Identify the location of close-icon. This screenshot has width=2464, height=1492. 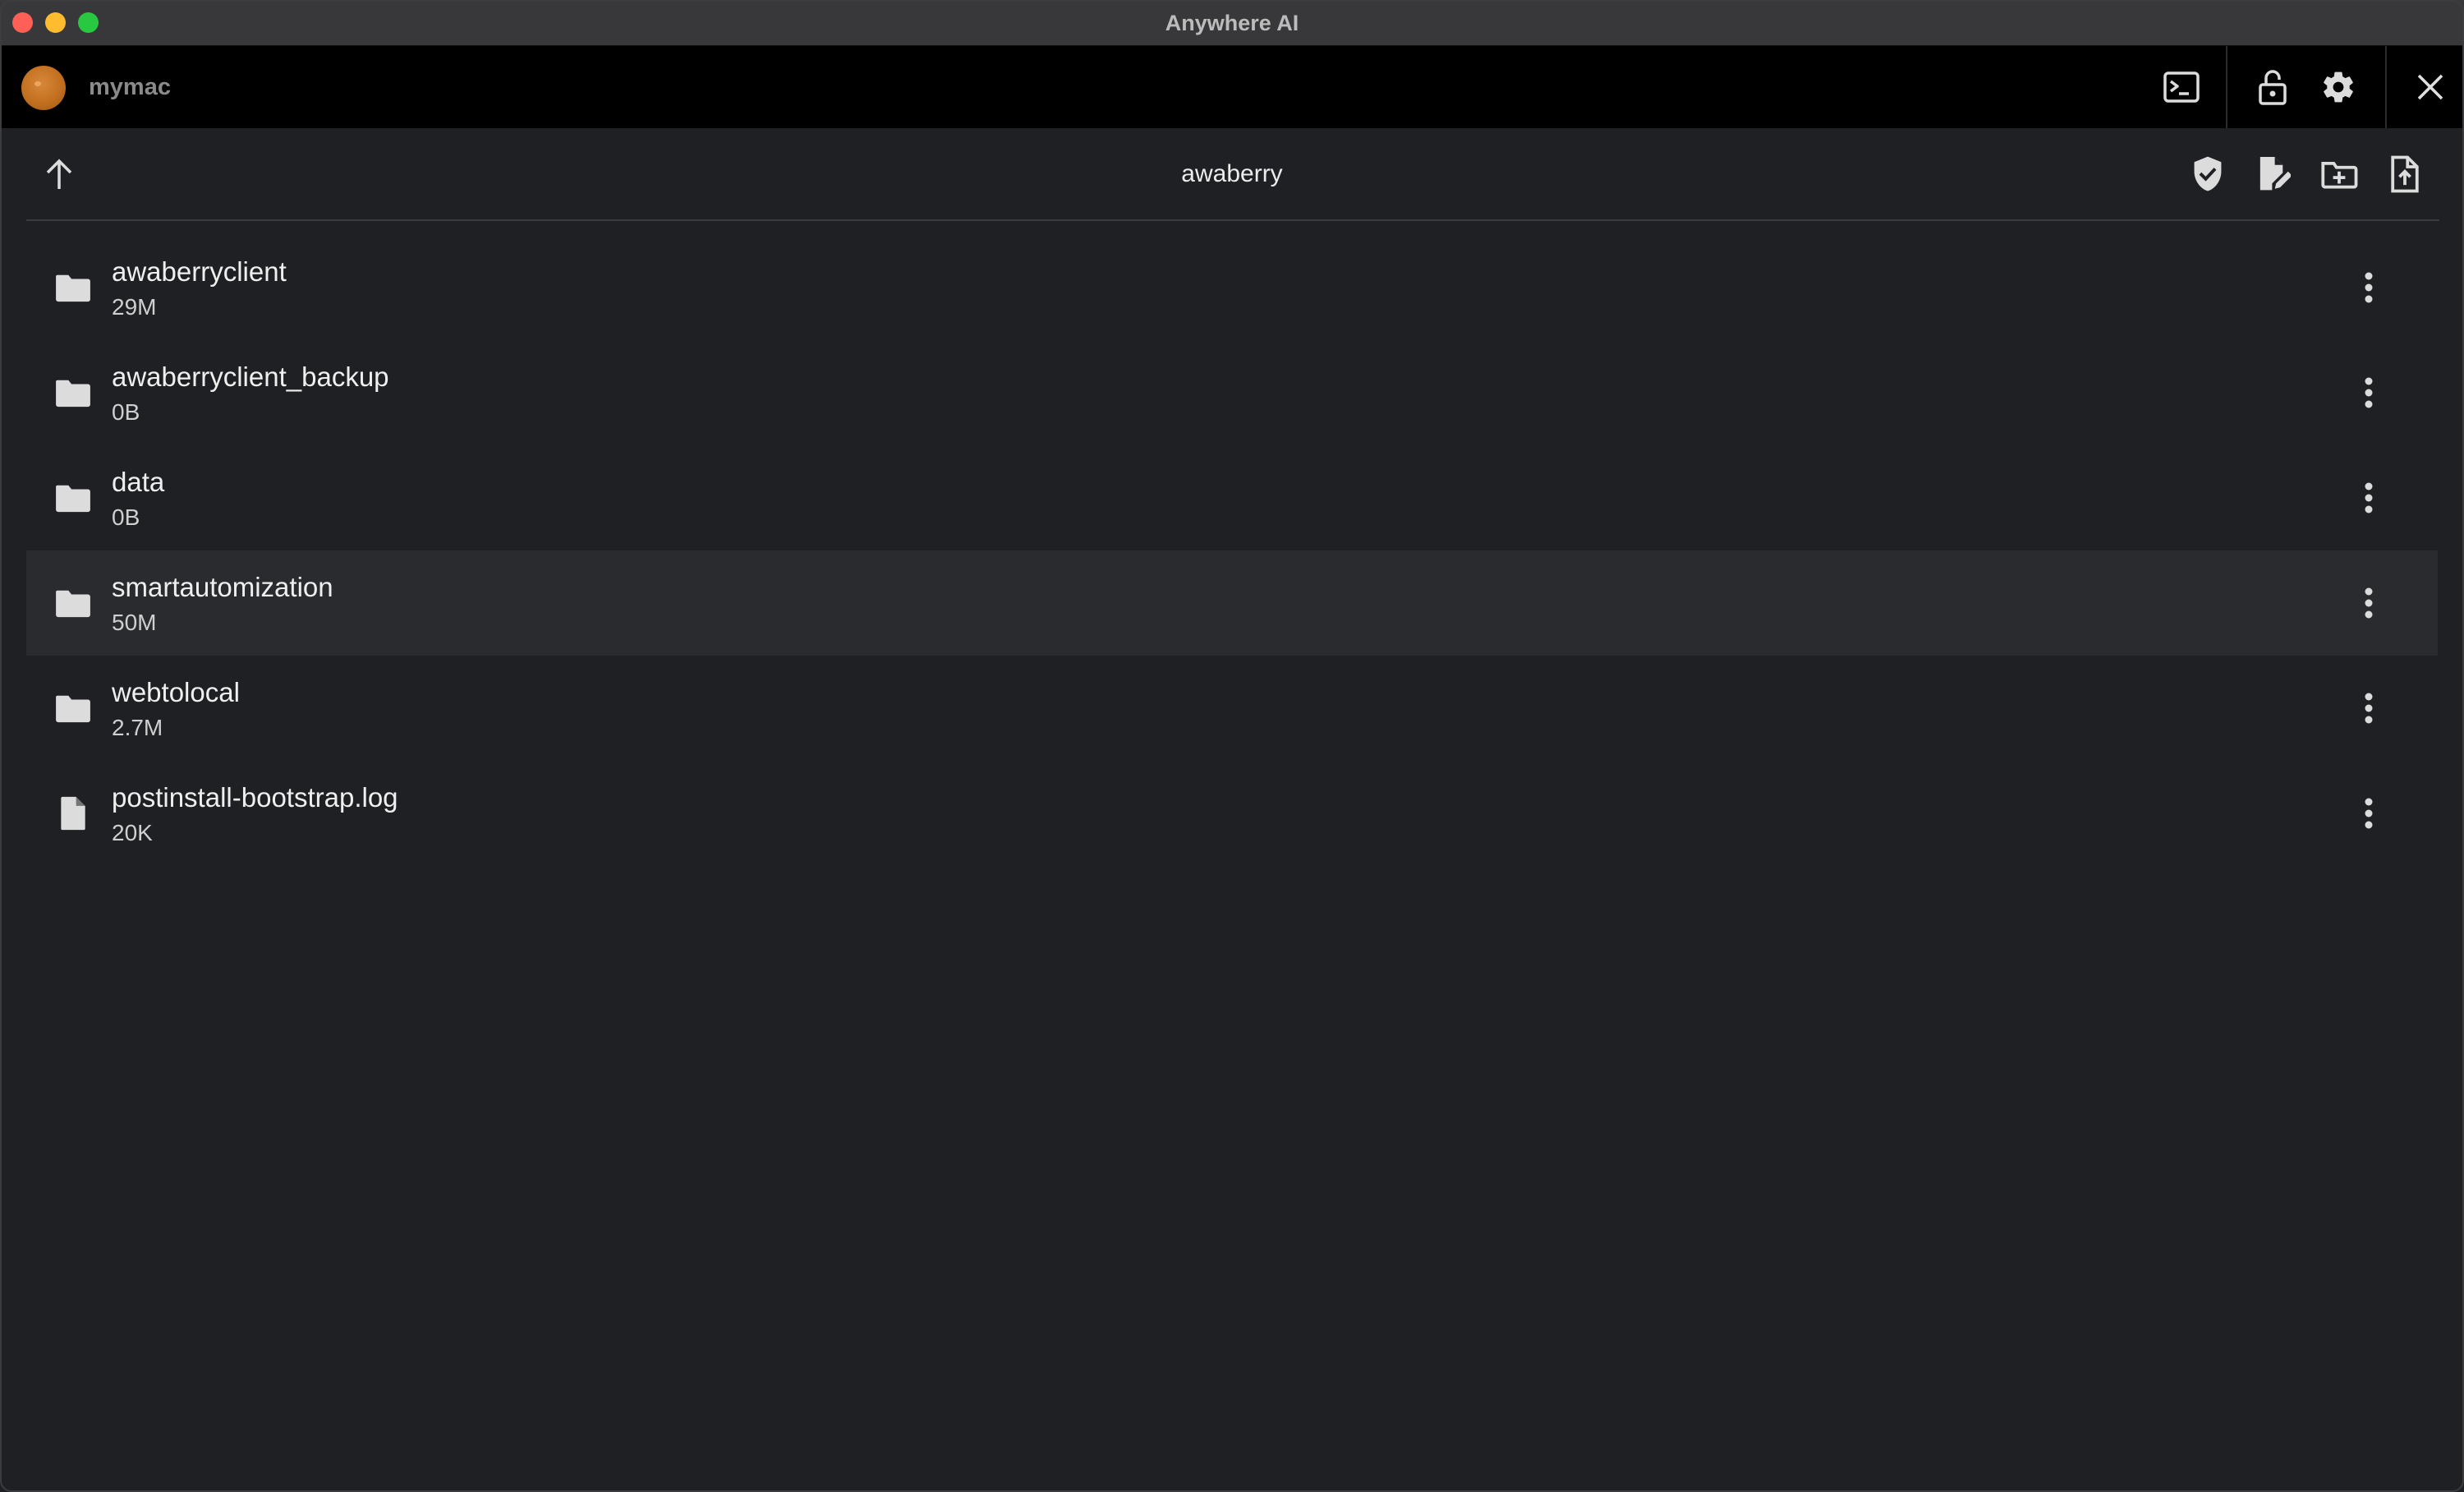
(2430, 87).